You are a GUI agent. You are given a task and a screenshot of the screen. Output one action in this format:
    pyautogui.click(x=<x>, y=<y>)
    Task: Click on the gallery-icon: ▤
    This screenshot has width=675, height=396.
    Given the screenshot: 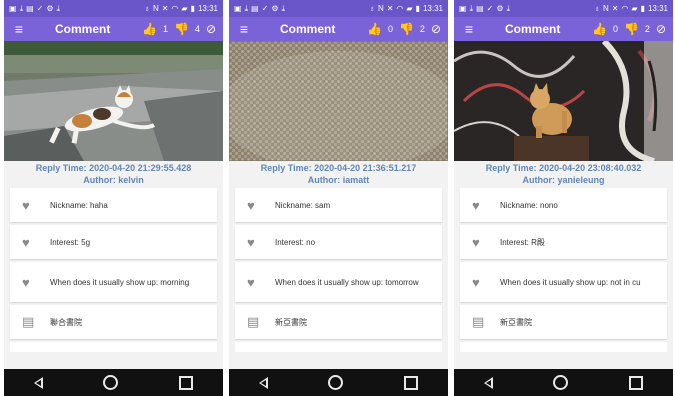 What is the action you would take?
    pyautogui.click(x=30, y=8)
    